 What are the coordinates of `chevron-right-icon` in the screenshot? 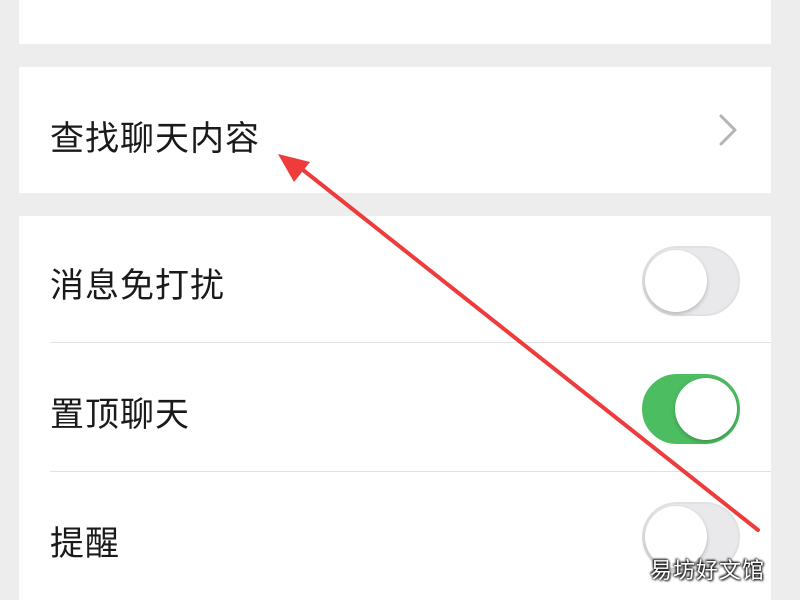 It's located at (728, 130).